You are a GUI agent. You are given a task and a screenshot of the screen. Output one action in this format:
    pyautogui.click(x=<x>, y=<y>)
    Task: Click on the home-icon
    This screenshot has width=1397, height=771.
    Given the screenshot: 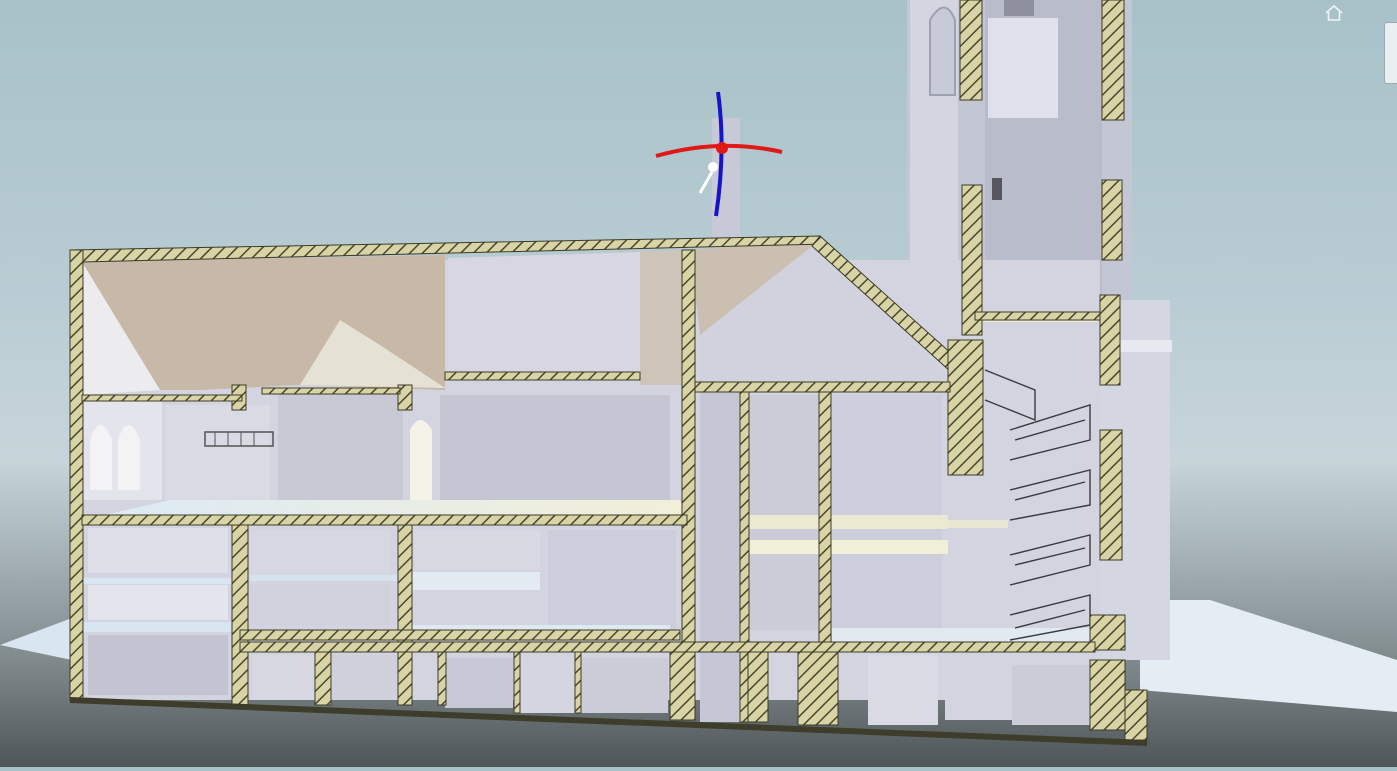 What is the action you would take?
    pyautogui.click(x=1334, y=12)
    